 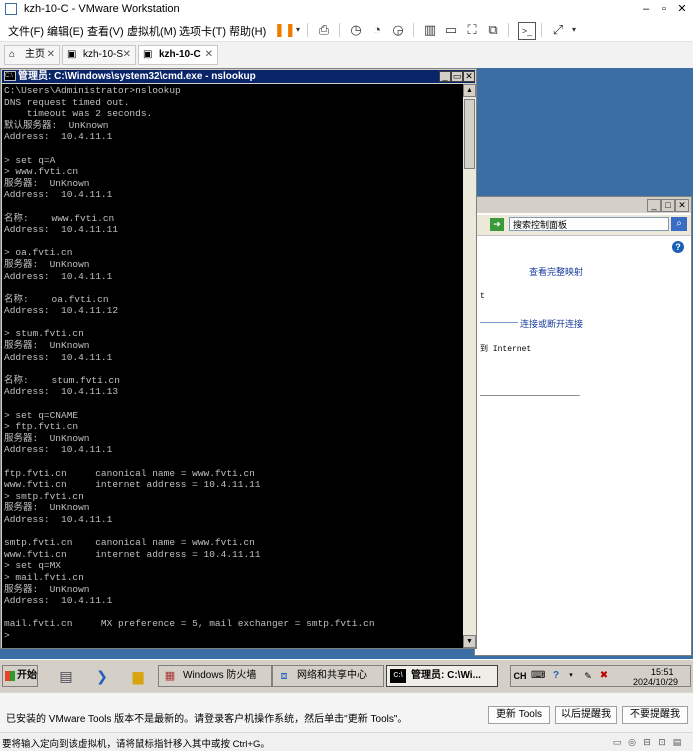 What do you see at coordinates (377, 30) in the screenshot?
I see `revert-snapshot-icon: ◔` at bounding box center [377, 30].